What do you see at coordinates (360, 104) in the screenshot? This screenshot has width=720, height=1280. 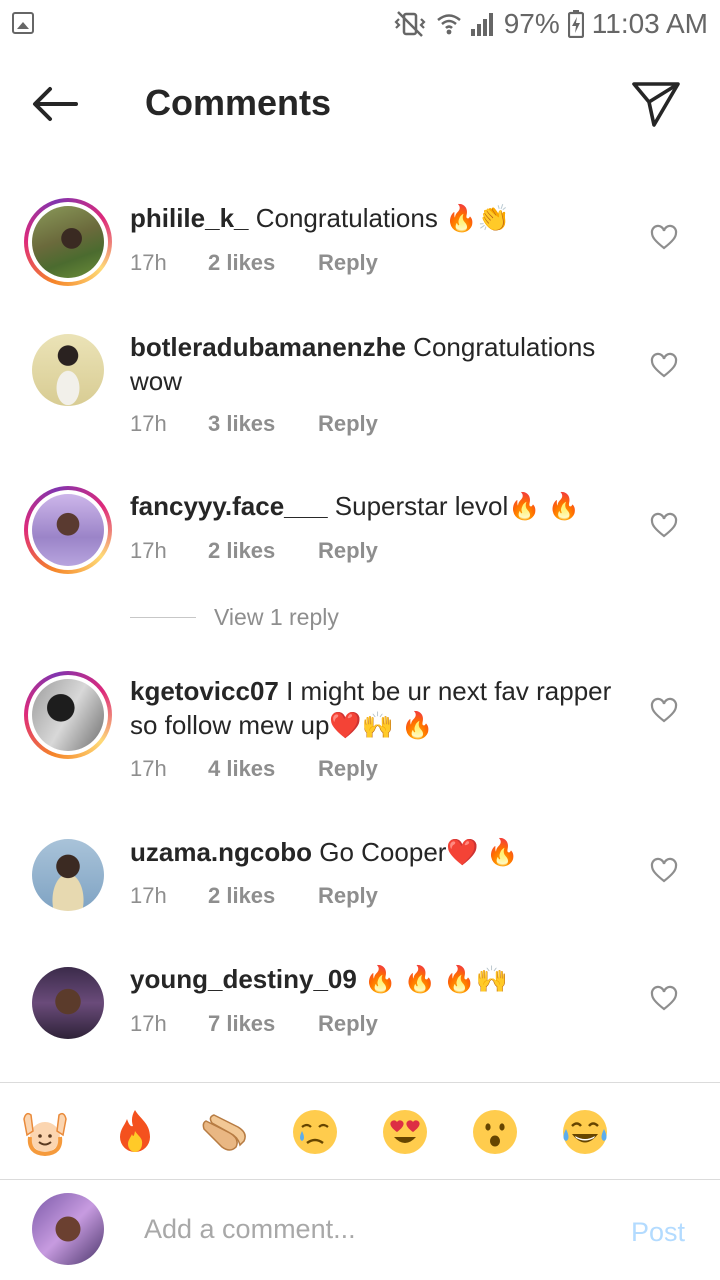 I see `comments-header: Comments` at bounding box center [360, 104].